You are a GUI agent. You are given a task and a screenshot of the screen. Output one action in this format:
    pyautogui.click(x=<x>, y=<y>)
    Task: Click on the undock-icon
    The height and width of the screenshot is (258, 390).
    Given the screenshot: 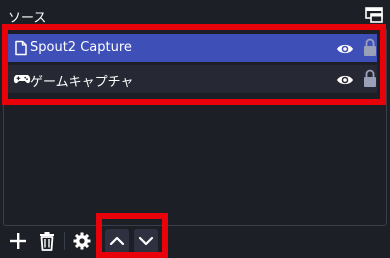 What is the action you would take?
    pyautogui.click(x=374, y=15)
    